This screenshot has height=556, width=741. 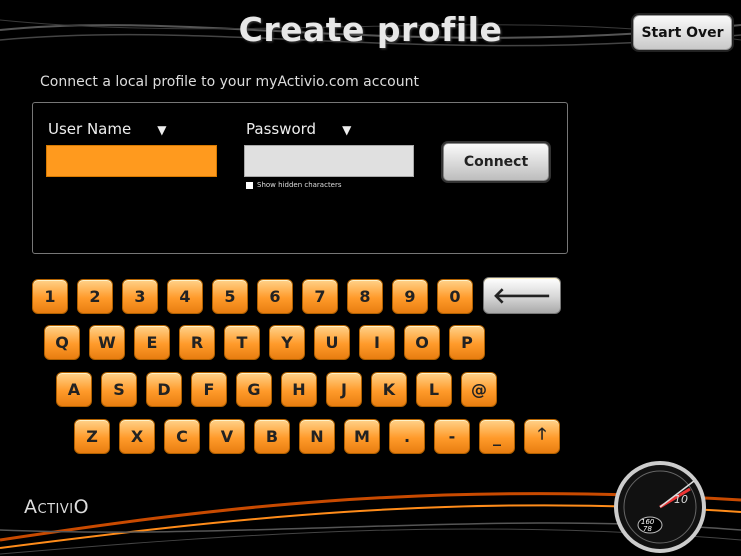 I want to click on password-label: Password ▼, so click(x=298, y=129).